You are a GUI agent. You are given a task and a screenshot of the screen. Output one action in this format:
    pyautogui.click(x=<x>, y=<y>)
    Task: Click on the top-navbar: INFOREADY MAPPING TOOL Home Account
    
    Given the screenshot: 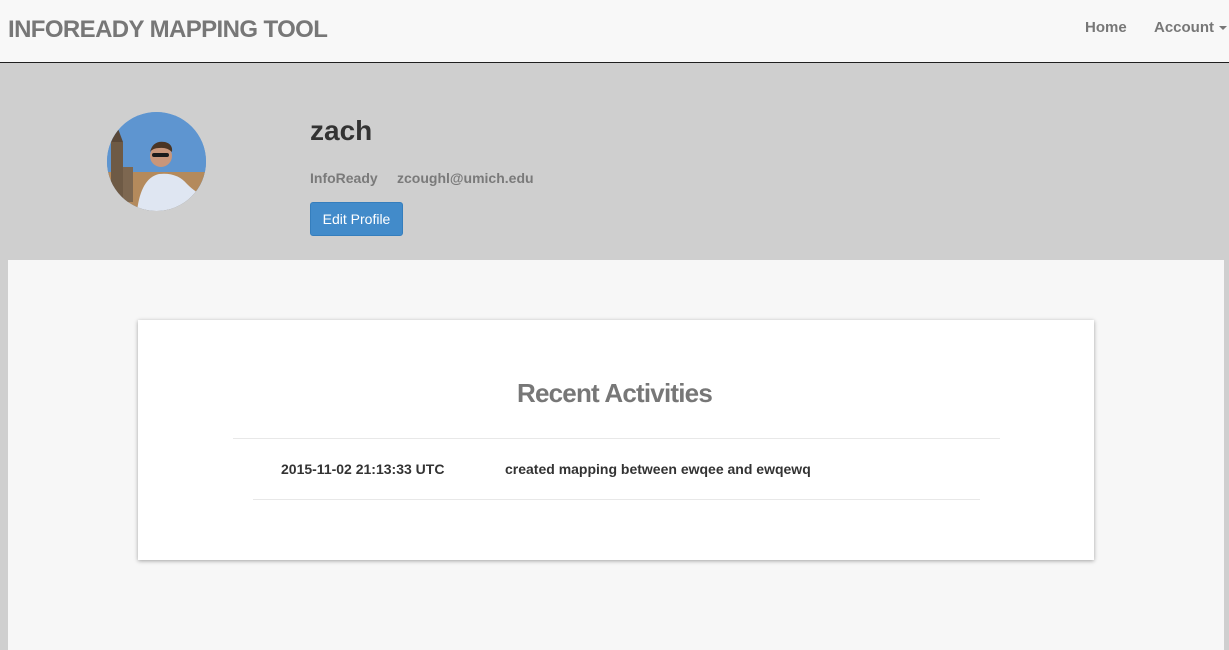 What is the action you would take?
    pyautogui.click(x=614, y=31)
    